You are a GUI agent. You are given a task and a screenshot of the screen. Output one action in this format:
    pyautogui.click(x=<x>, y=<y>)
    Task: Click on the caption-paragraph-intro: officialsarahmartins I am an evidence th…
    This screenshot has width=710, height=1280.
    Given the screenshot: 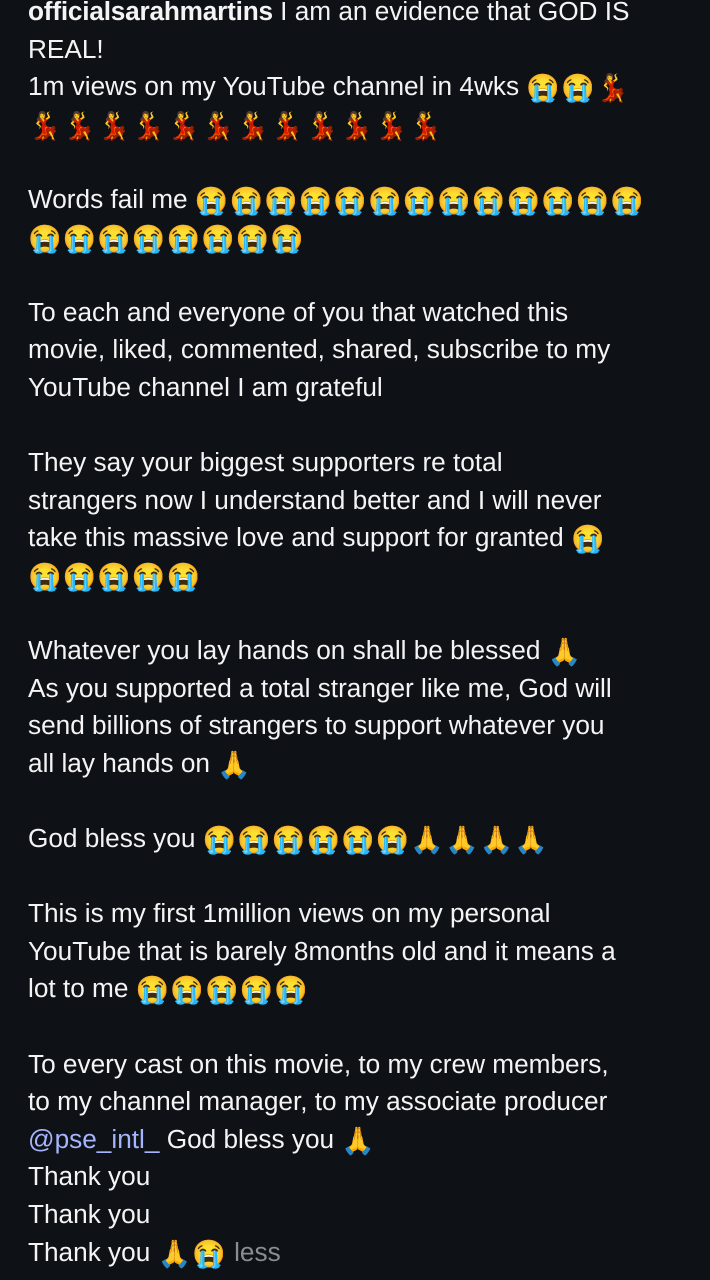 What is the action you would take?
    pyautogui.click(x=358, y=71)
    